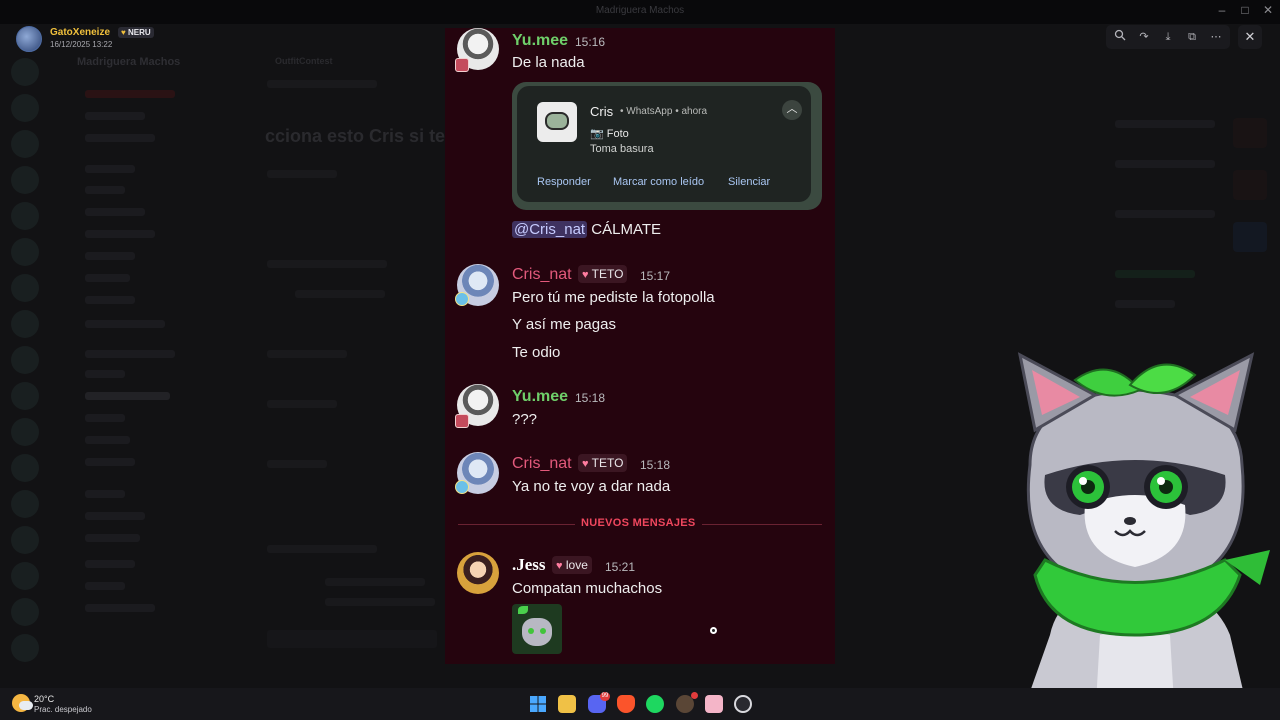 This screenshot has height=720, width=1280. I want to click on message-text: Pero tú me pediste la fotopolla, so click(613, 297).